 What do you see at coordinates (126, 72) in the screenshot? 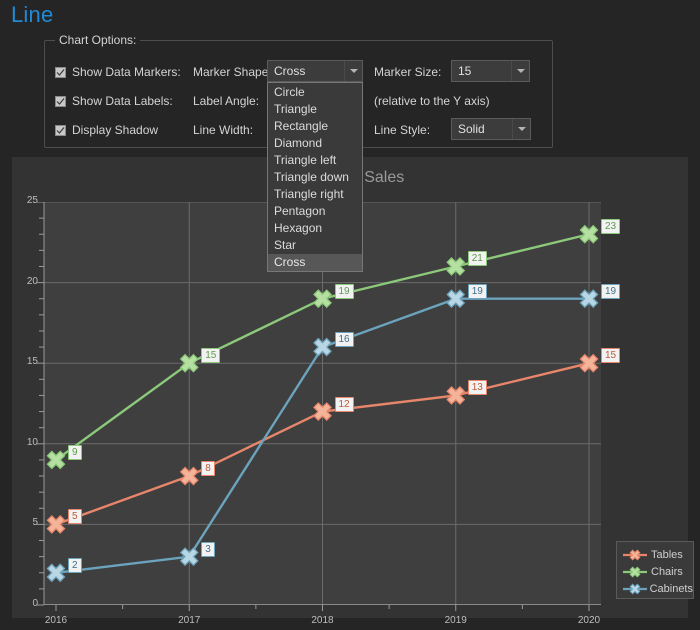
I see `show-data-markers-label: Show Data Markers:` at bounding box center [126, 72].